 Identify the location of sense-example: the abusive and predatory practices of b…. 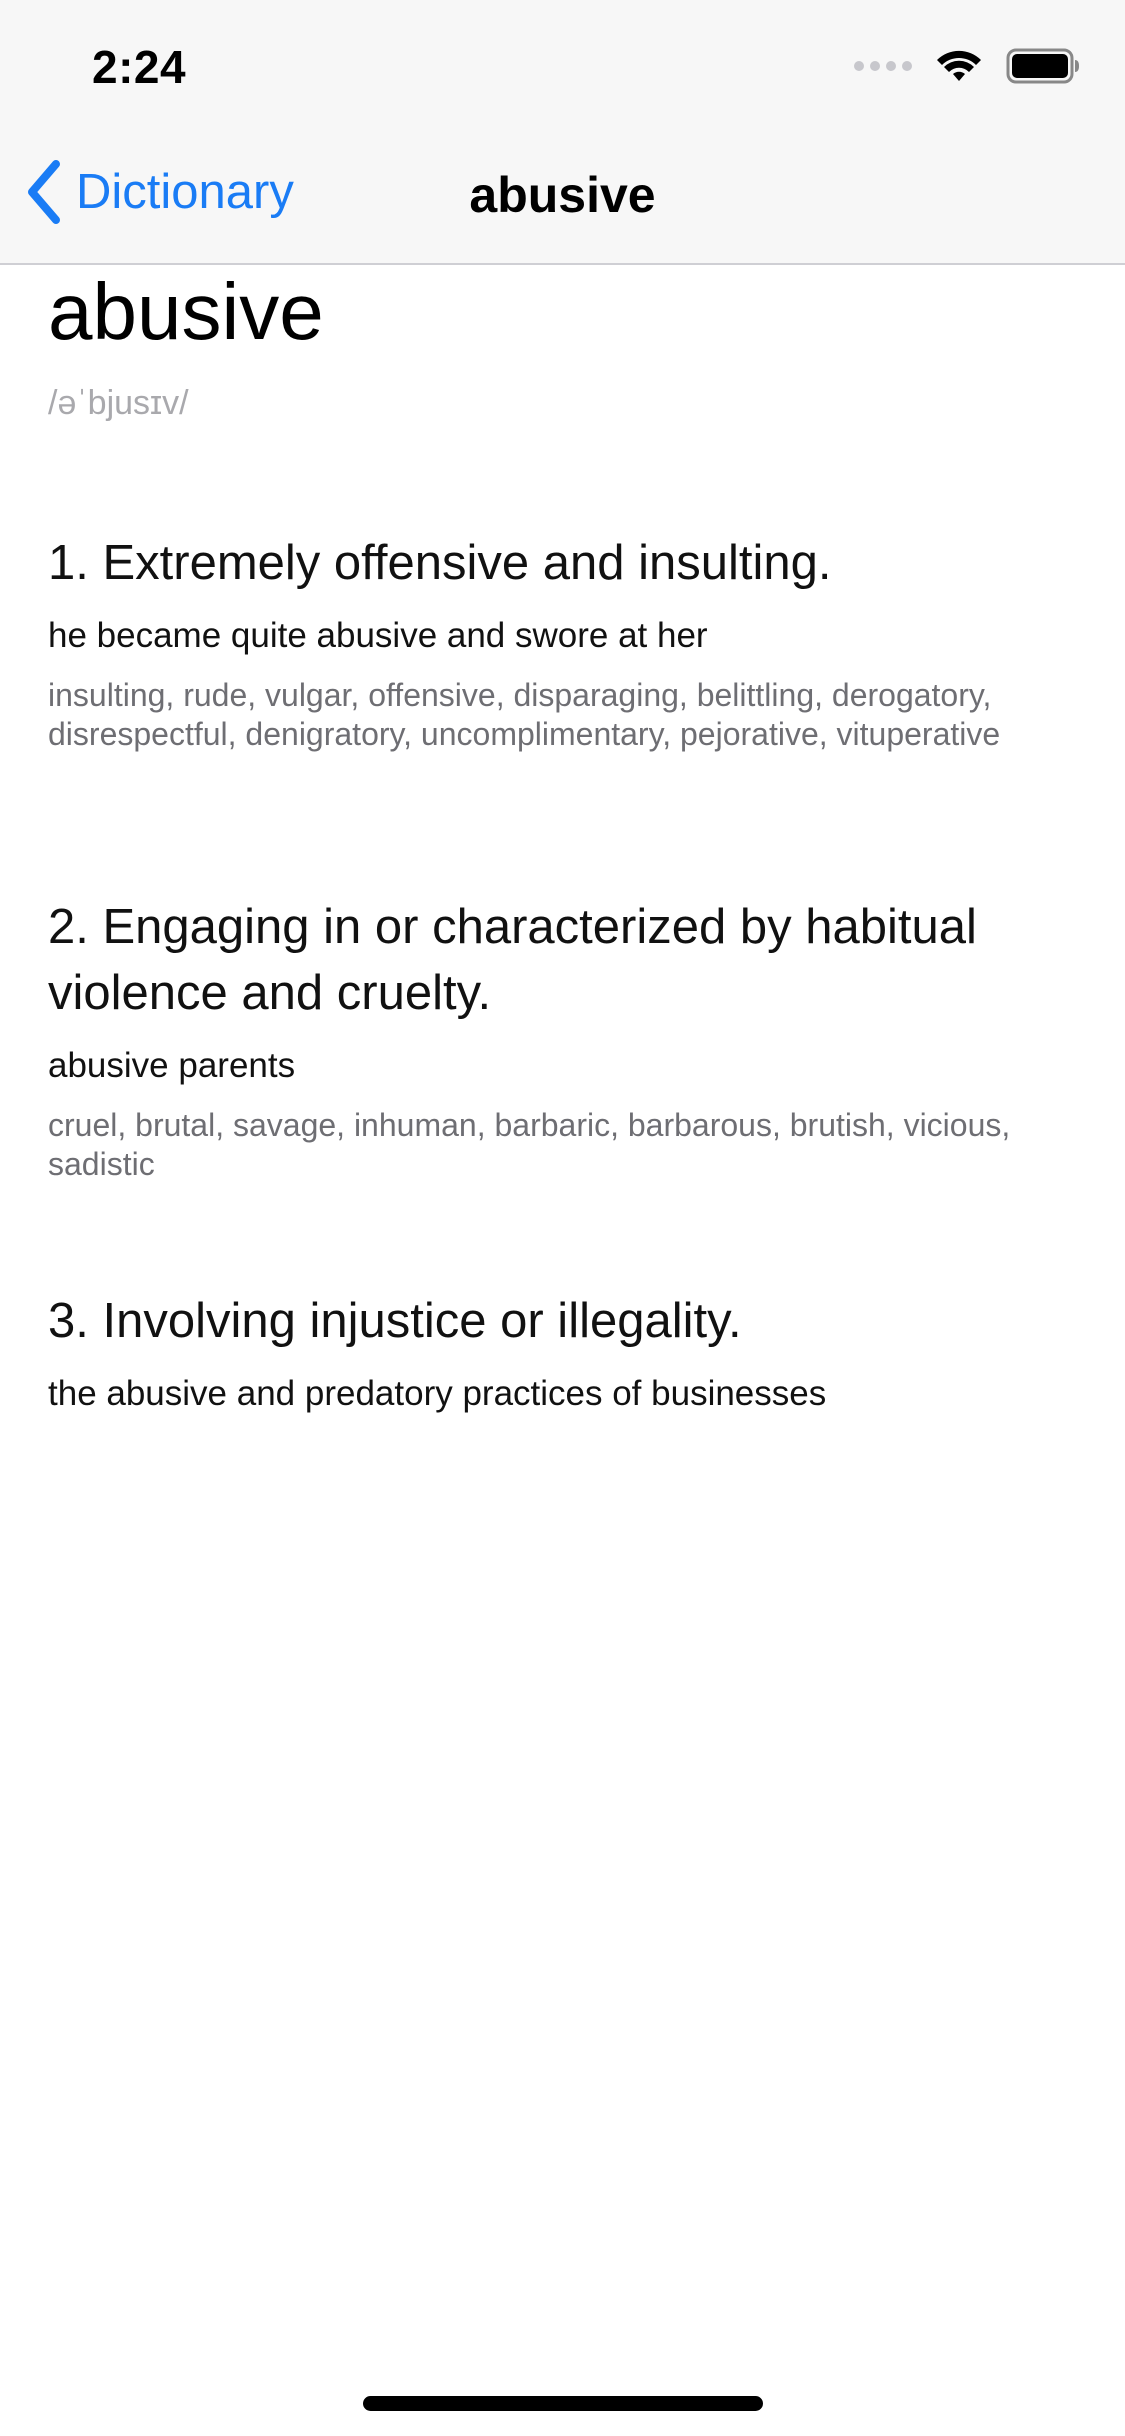
(437, 1393).